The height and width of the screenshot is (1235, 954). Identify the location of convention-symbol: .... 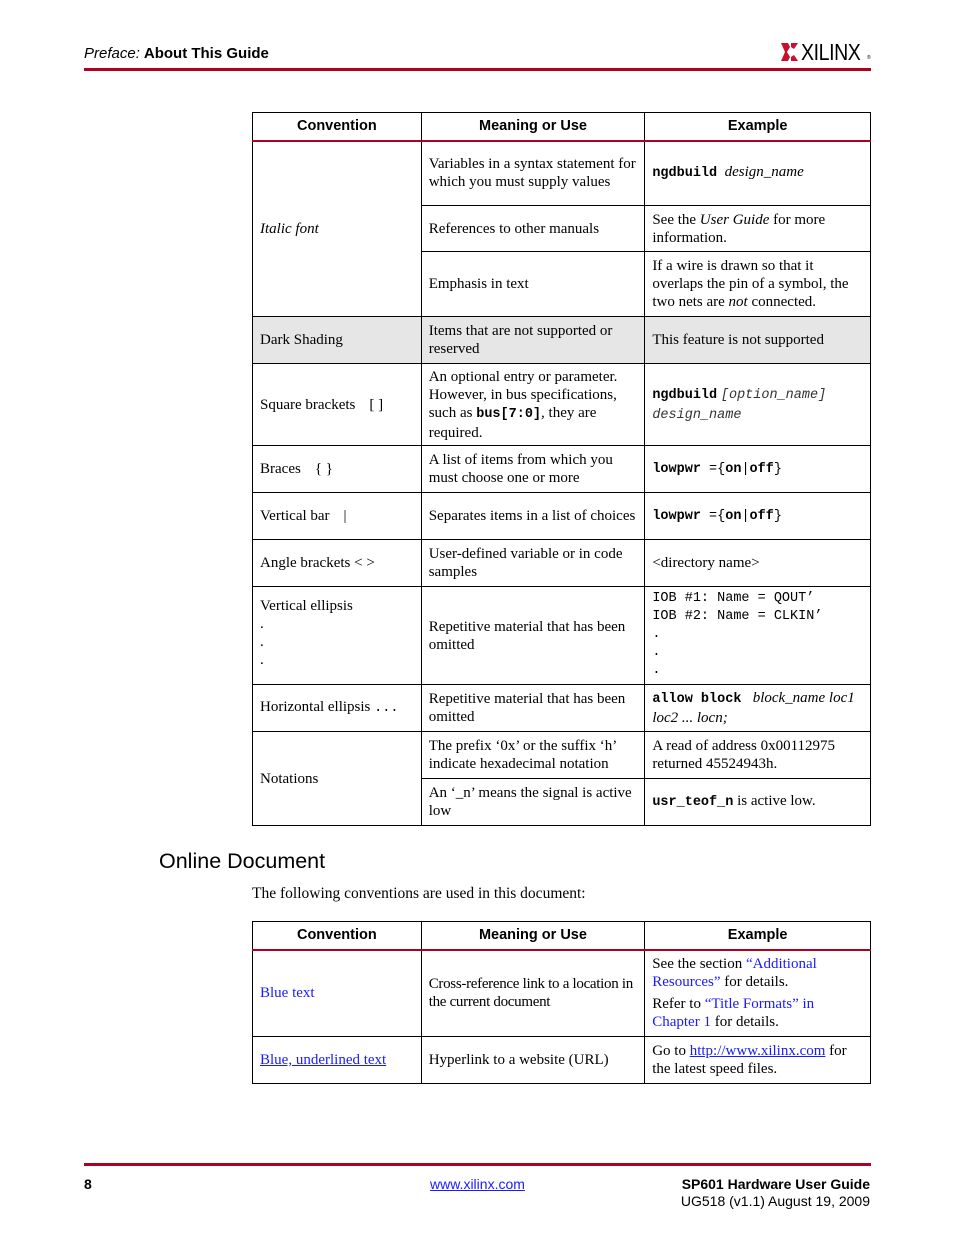
(386, 708).